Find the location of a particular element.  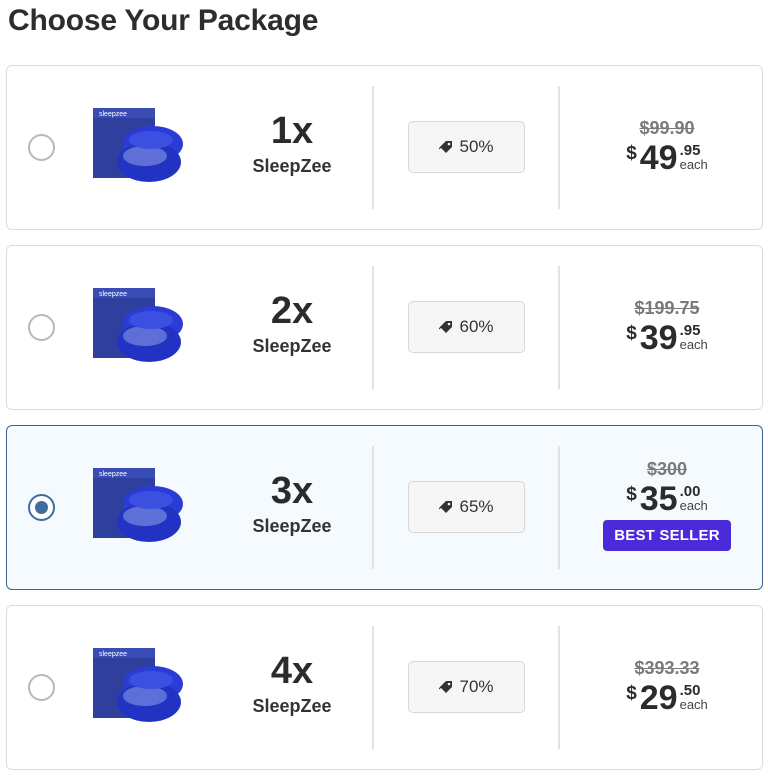

discount-box: 65% is located at coordinates (466, 507).